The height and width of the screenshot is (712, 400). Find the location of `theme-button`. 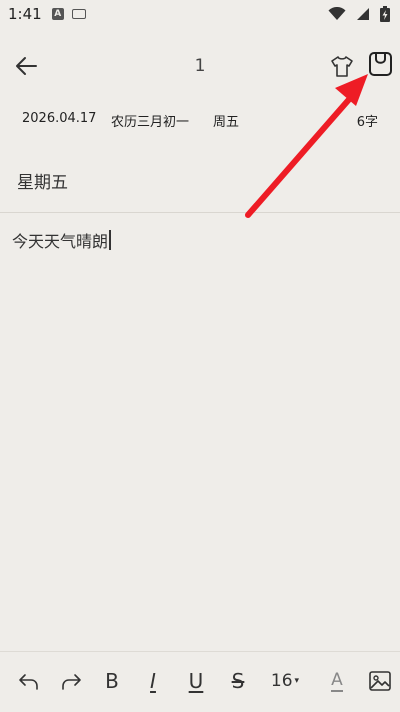

theme-button is located at coordinates (342, 66).